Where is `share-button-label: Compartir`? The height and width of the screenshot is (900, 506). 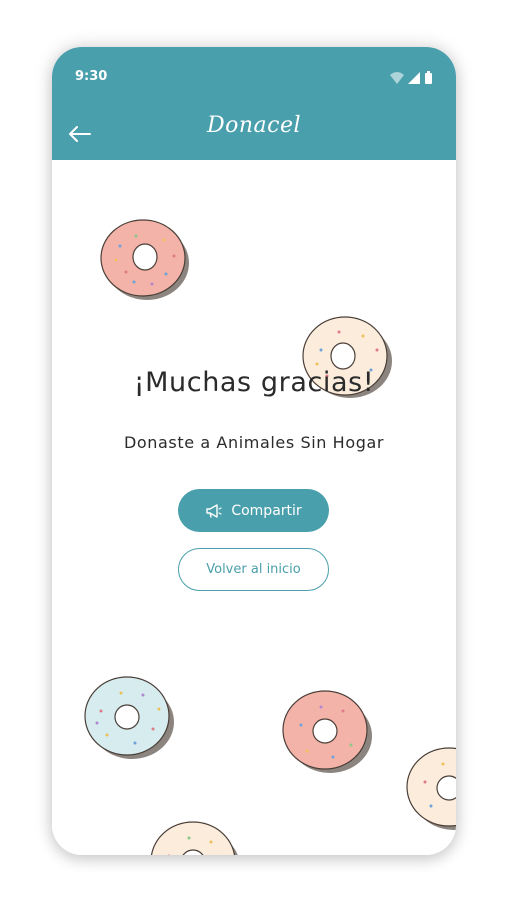
share-button-label: Compartir is located at coordinates (266, 510).